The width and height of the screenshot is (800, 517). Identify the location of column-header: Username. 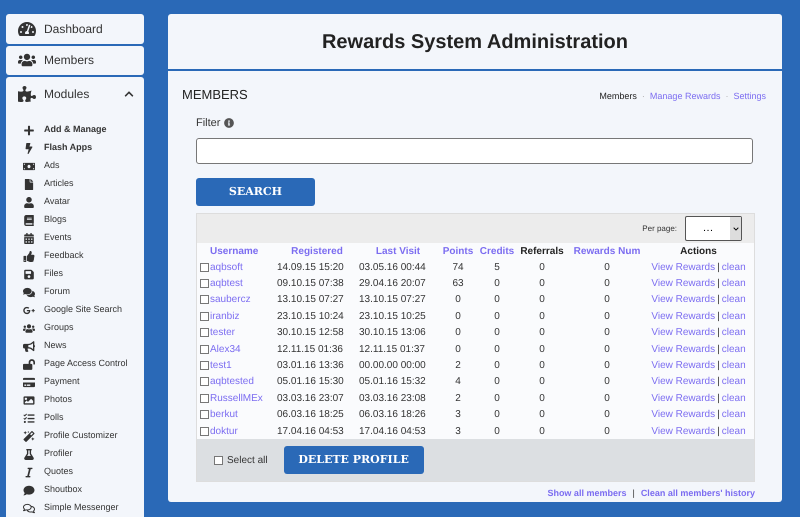
(238, 251).